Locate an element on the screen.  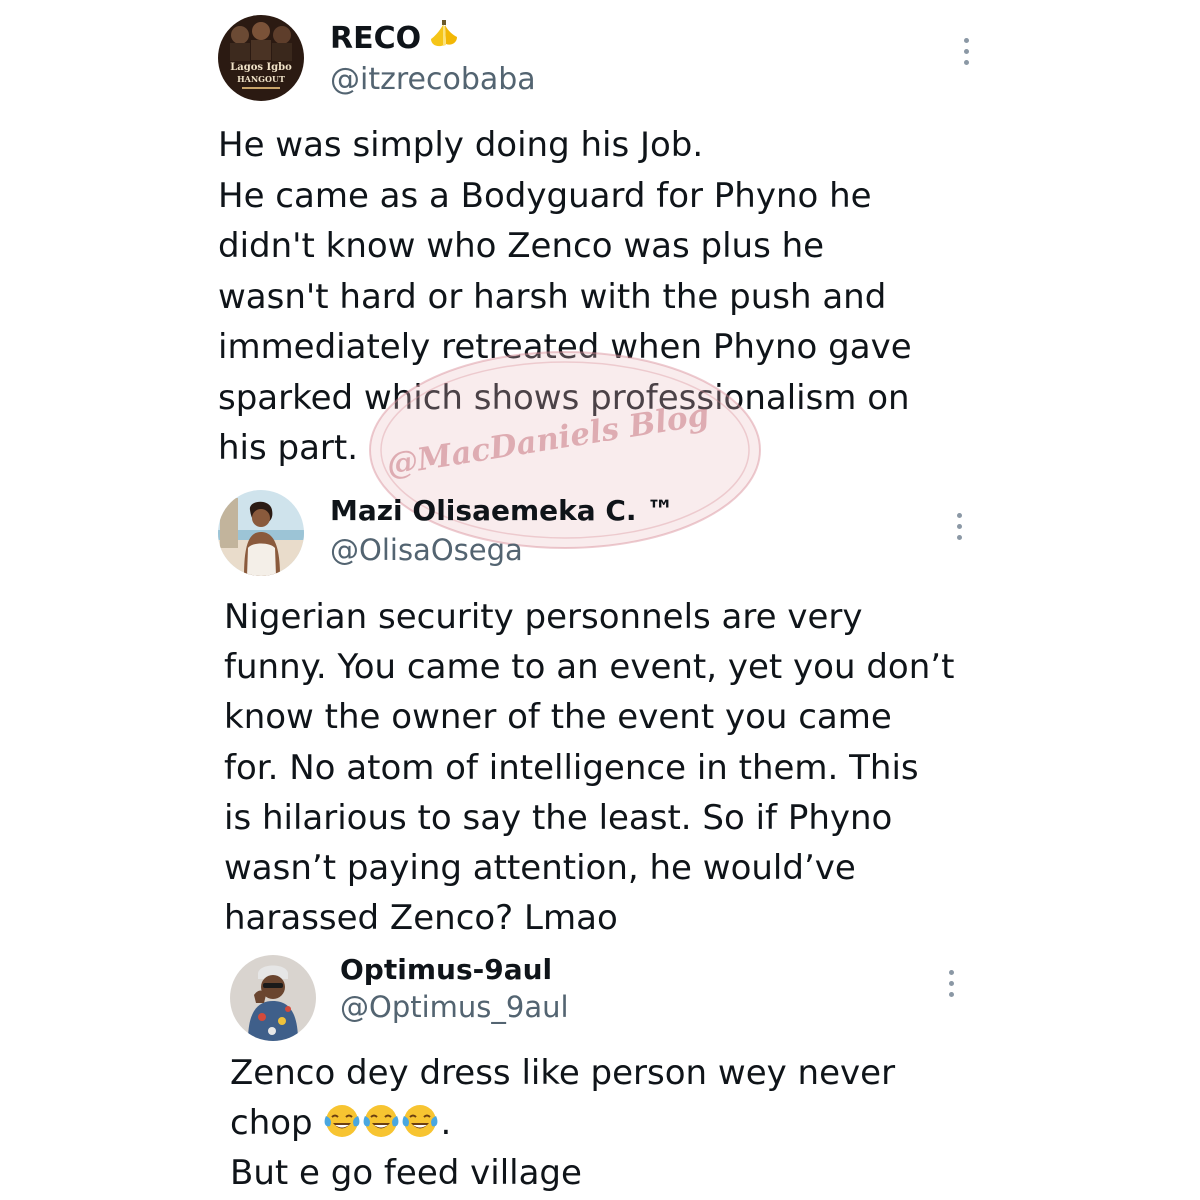
display-name-row: Mazi Olisaemeka C. ™ is located at coordinates (502, 510).